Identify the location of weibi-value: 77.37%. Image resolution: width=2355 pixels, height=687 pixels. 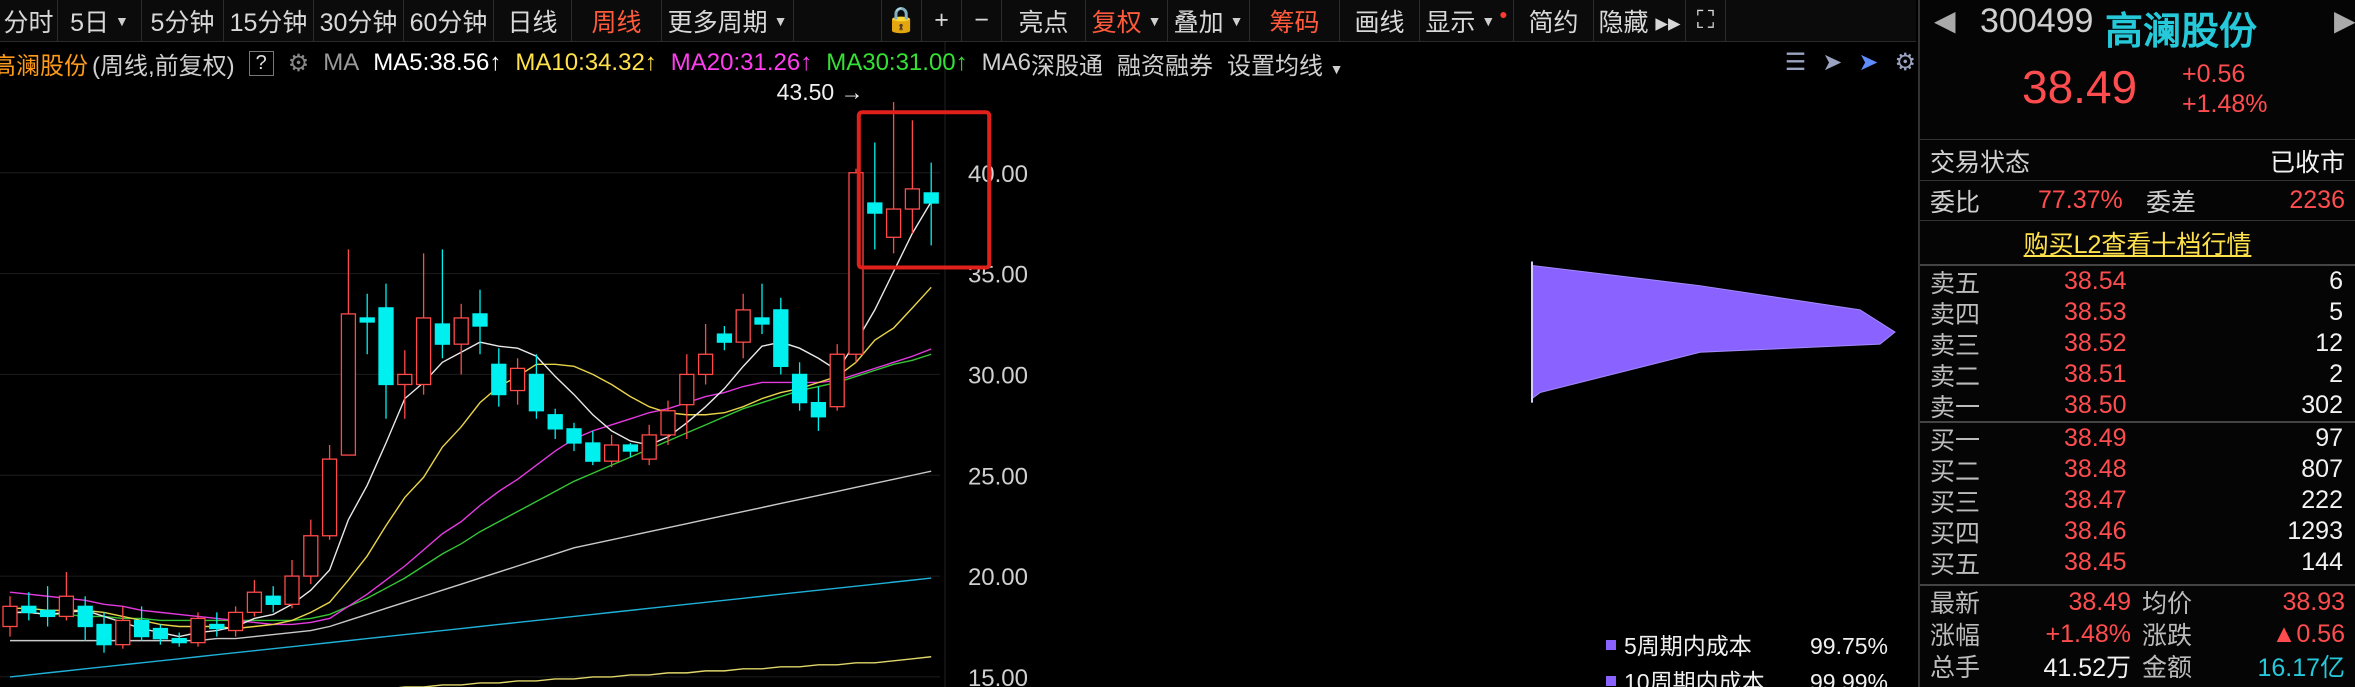
(2080, 200).